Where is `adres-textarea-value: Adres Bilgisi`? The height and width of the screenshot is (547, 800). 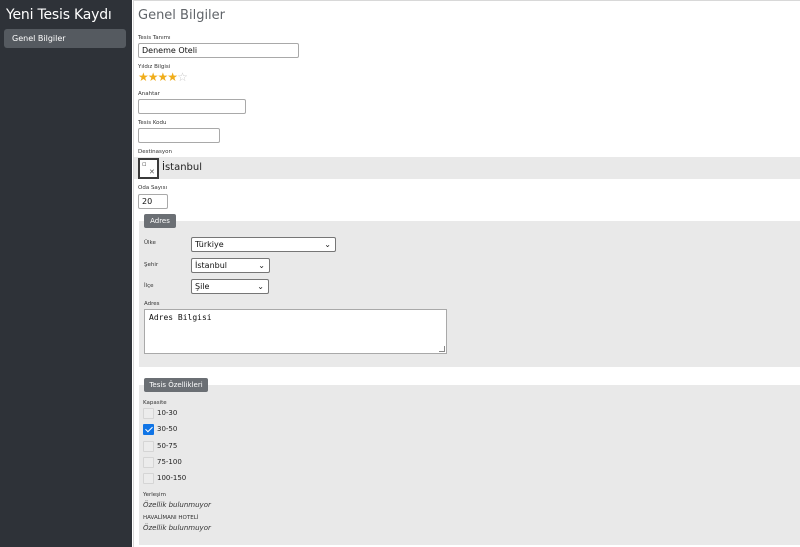
adres-textarea-value: Adres Bilgisi is located at coordinates (180, 317).